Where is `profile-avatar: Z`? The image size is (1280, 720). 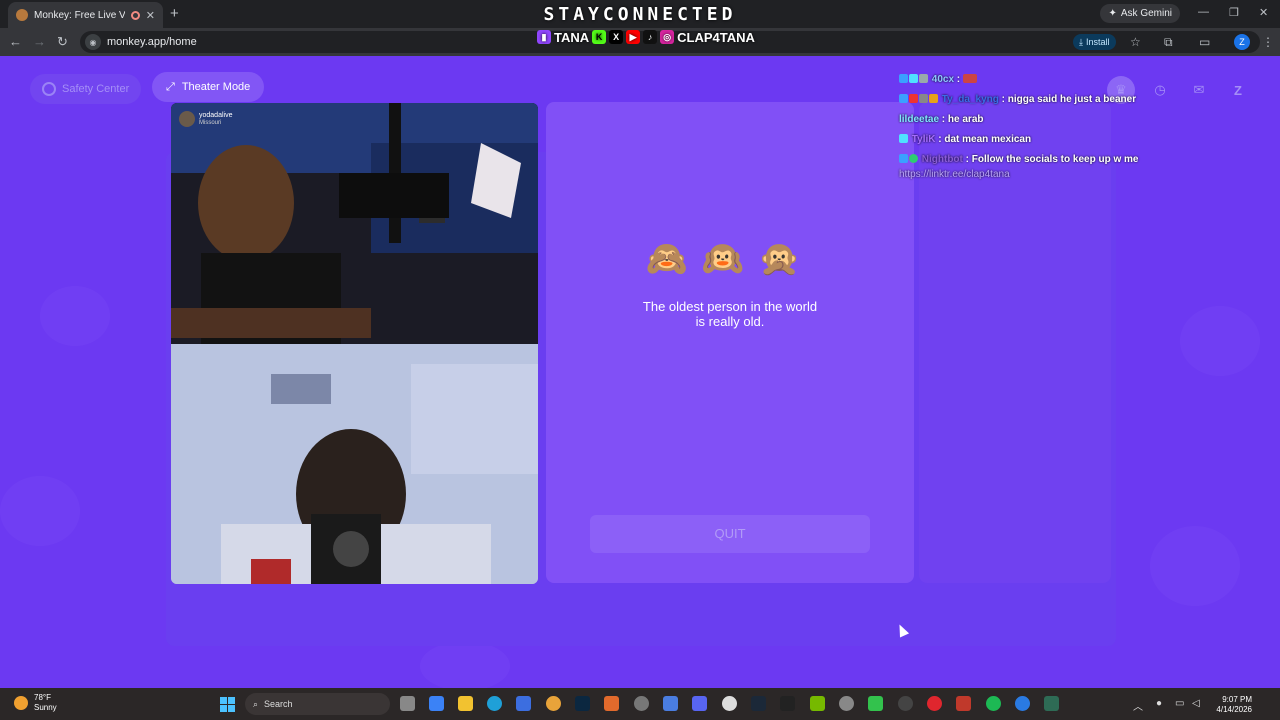 profile-avatar: Z is located at coordinates (1242, 42).